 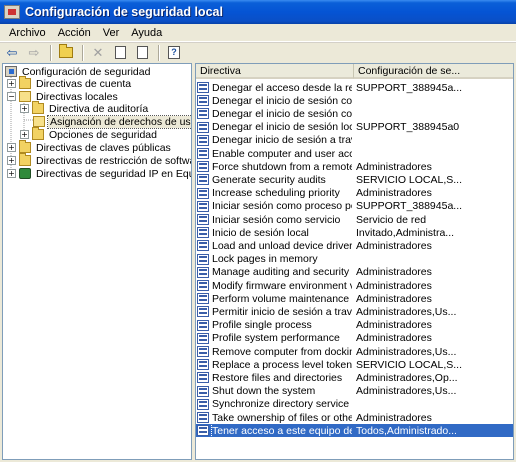 I want to click on menu-ver: Ver, so click(x=111, y=33).